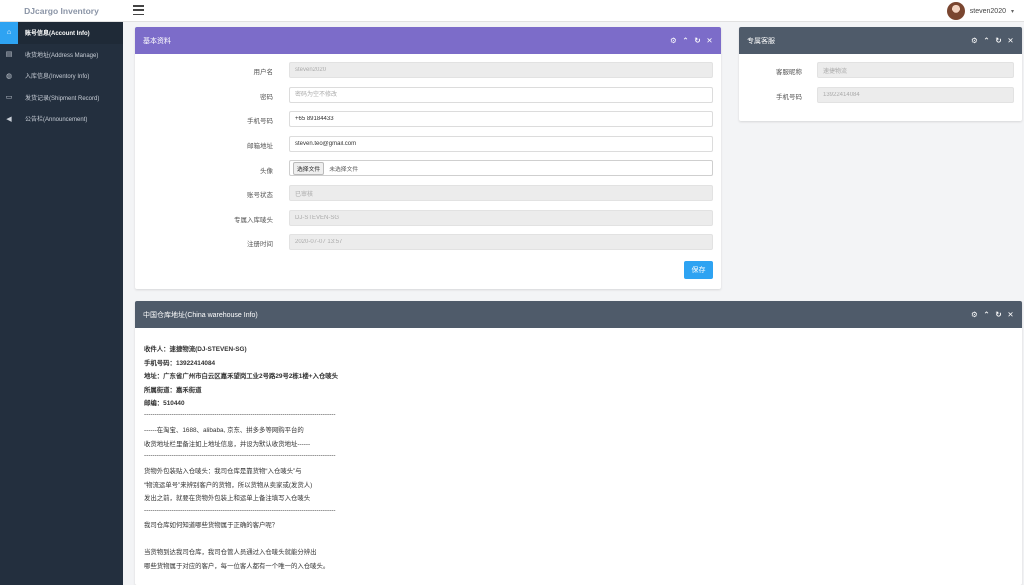 The height and width of the screenshot is (585, 1024). Describe the element at coordinates (57, 77) in the screenshot. I see `sidebar-item-label: 入库信息(Inventory Info)` at that location.